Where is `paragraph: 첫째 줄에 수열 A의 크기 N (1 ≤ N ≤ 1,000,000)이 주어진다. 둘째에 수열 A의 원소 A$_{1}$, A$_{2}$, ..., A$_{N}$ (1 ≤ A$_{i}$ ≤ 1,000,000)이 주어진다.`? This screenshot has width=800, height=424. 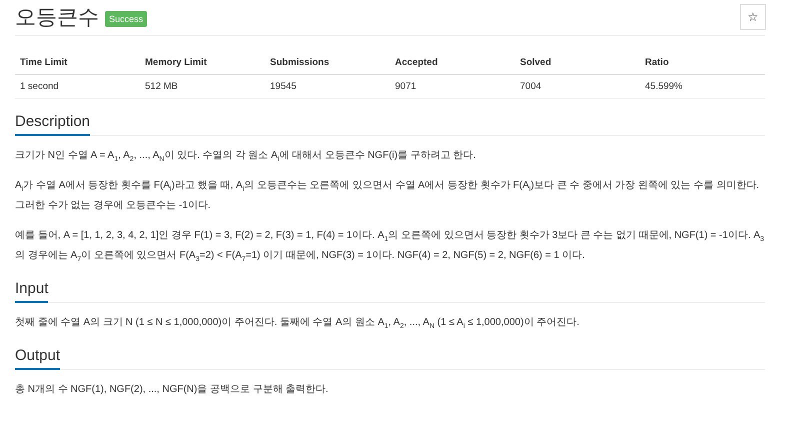
paragraph: 첫째 줄에 수열 A의 크기 N (1 ≤ N ≤ 1,000,000)이 주어진다. 둘째에 수열 A의 원소 A$_{1}$, A$_{2}$, ..., A$_{N}$ (1 ≤ A$_{i}$ ≤ 1,000,000)이 주어진다. is located at coordinates (297, 324).